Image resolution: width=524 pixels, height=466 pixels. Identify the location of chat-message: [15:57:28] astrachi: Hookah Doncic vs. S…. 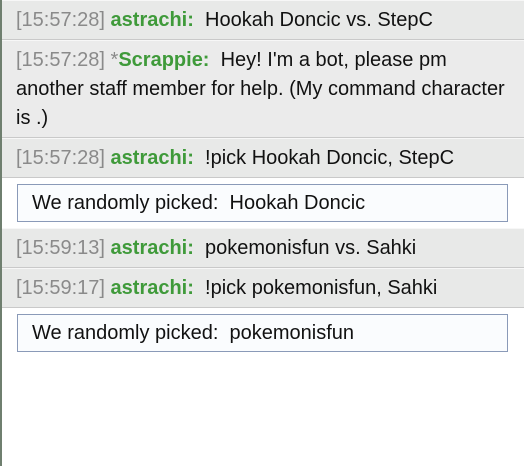
(263, 20).